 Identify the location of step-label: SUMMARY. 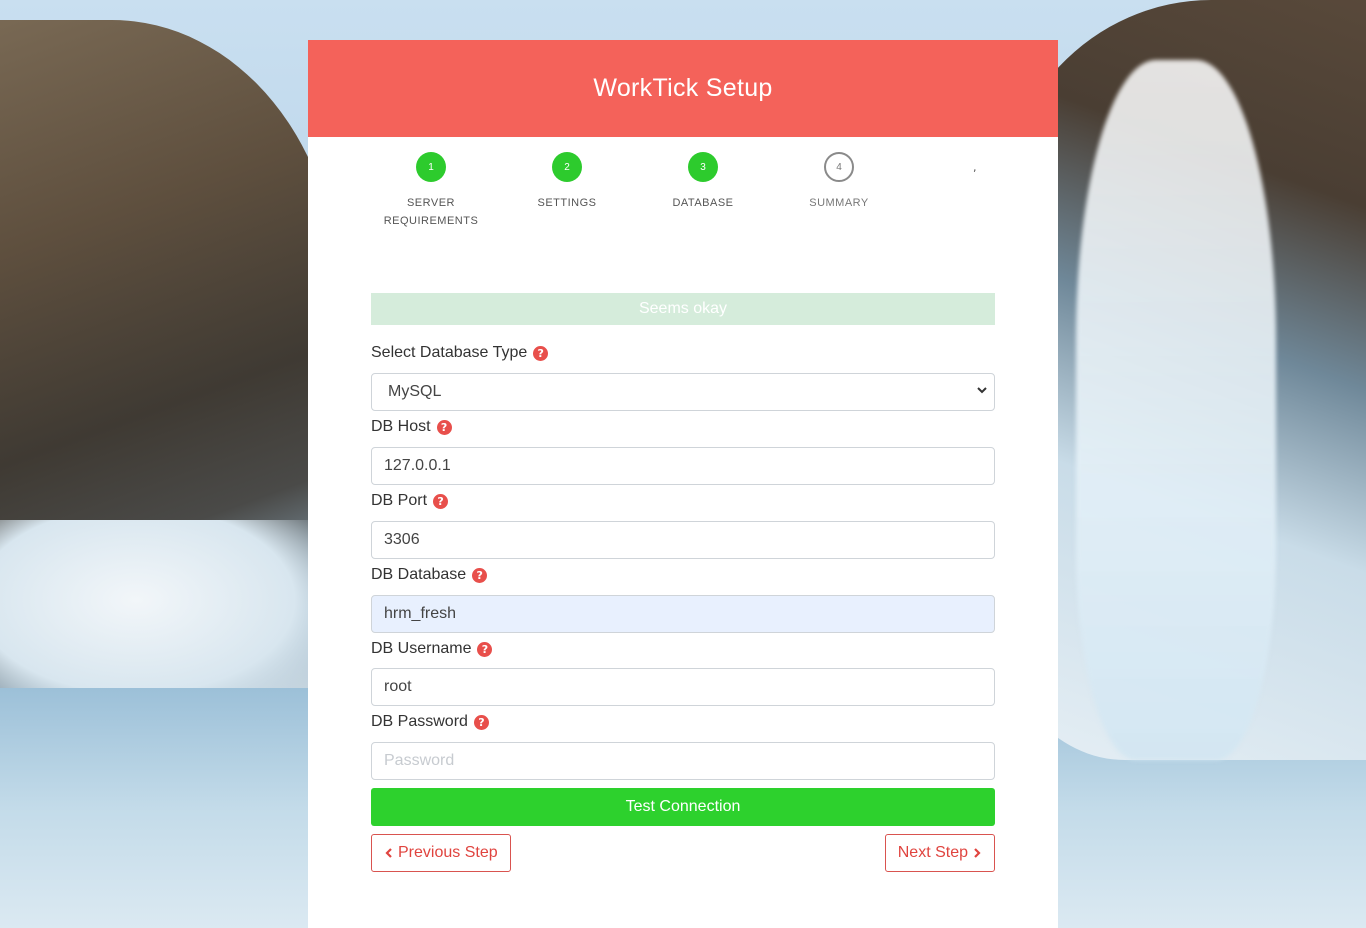
(839, 203).